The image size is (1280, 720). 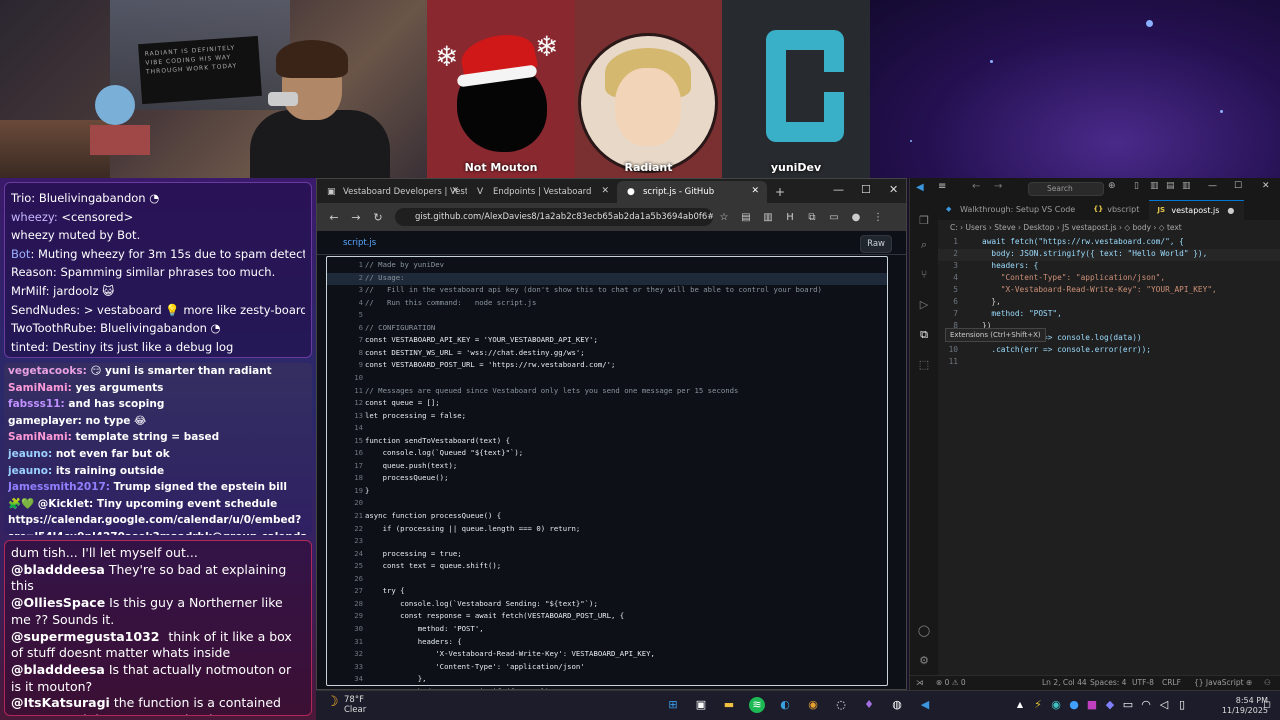 I want to click on command-search-input: Search, so click(x=1066, y=189).